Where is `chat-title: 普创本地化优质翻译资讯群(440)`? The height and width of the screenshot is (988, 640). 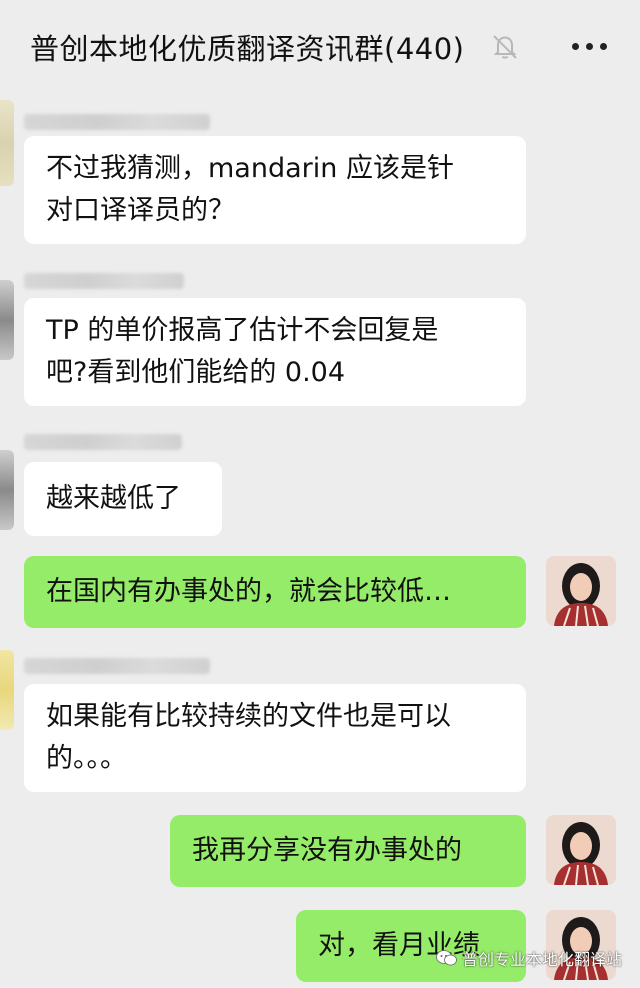
chat-title: 普创本地化优质翻译资讯群(440) is located at coordinates (247, 47).